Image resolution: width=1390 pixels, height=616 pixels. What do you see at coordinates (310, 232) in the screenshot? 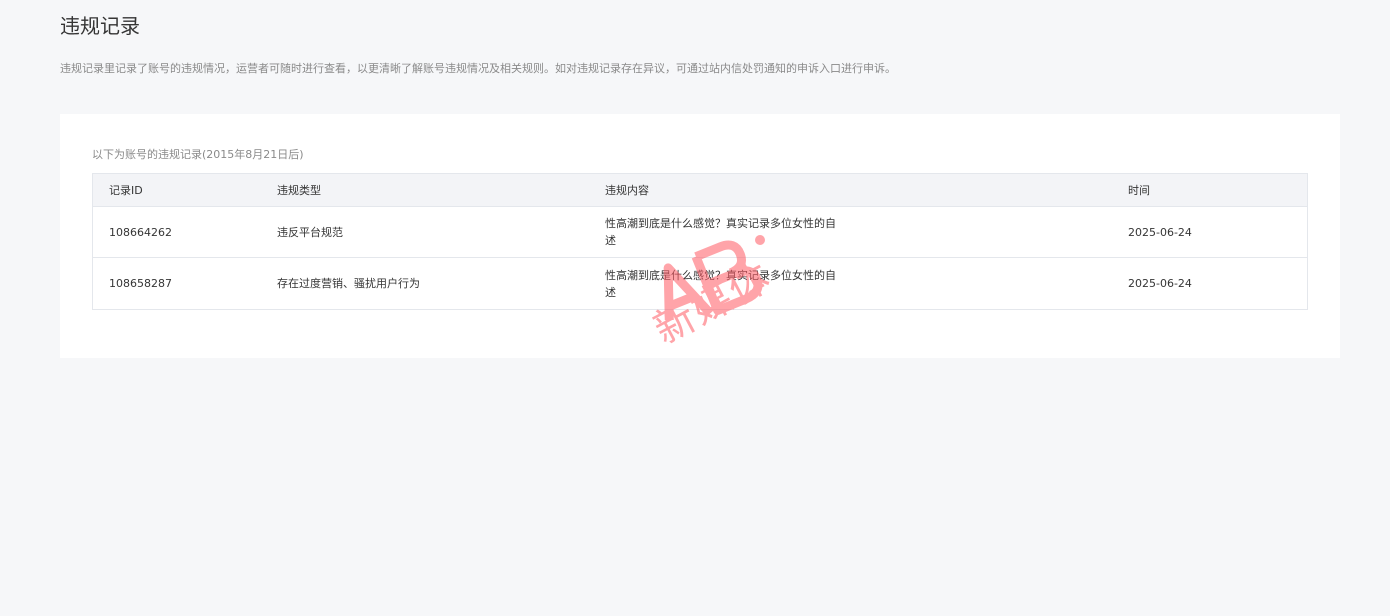
I see `violation-type-cell: 违反平台规范` at bounding box center [310, 232].